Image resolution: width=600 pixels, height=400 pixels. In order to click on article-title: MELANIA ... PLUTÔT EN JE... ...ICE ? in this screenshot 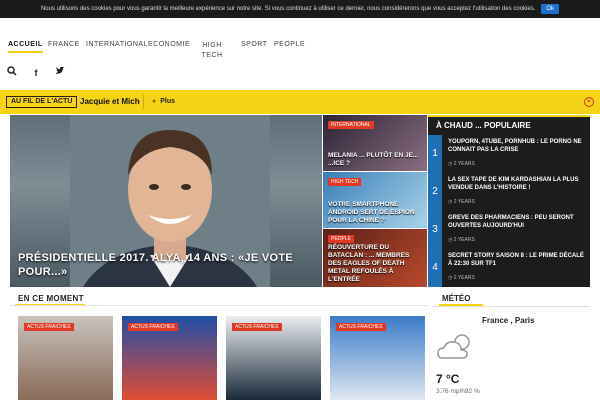, I will do `click(376, 160)`.